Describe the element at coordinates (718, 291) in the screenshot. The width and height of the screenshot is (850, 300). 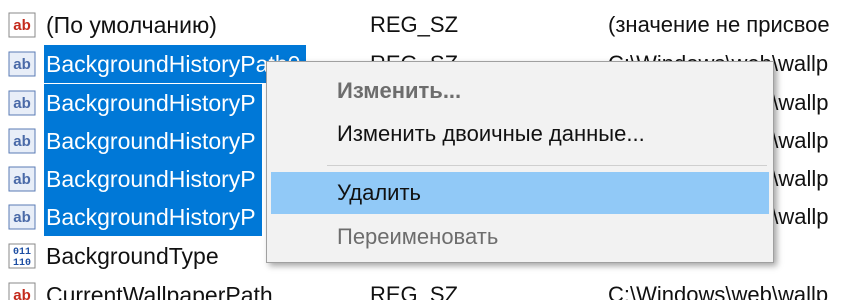
I see `value-data: C:\Windows\web\wallp` at that location.